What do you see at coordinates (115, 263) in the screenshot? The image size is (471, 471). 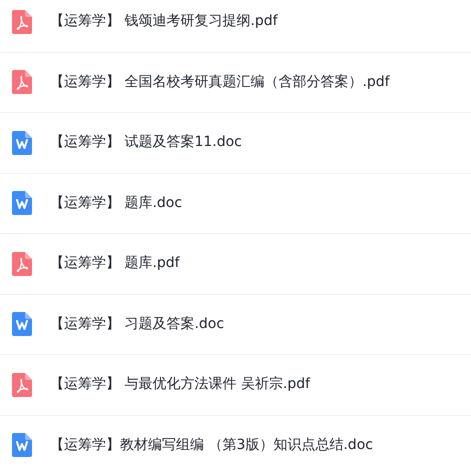 I see `file-name: 【运筹学】 题库.pdf` at bounding box center [115, 263].